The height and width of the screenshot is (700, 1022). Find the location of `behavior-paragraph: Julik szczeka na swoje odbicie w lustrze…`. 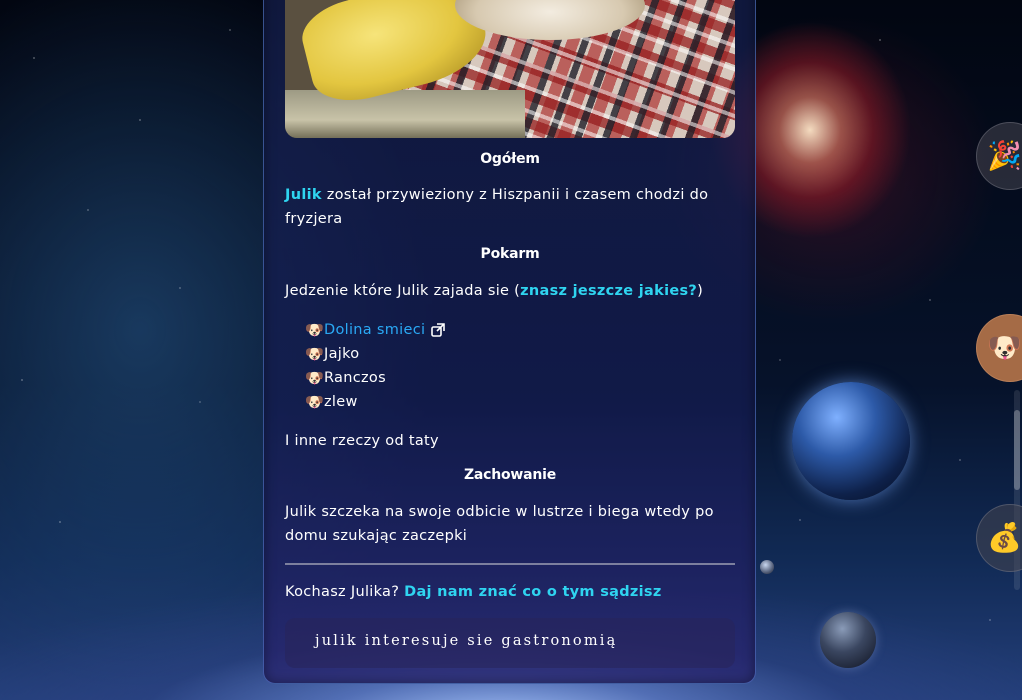

behavior-paragraph: Julik szczeka na swoje odbicie w lustrze… is located at coordinates (499, 524).